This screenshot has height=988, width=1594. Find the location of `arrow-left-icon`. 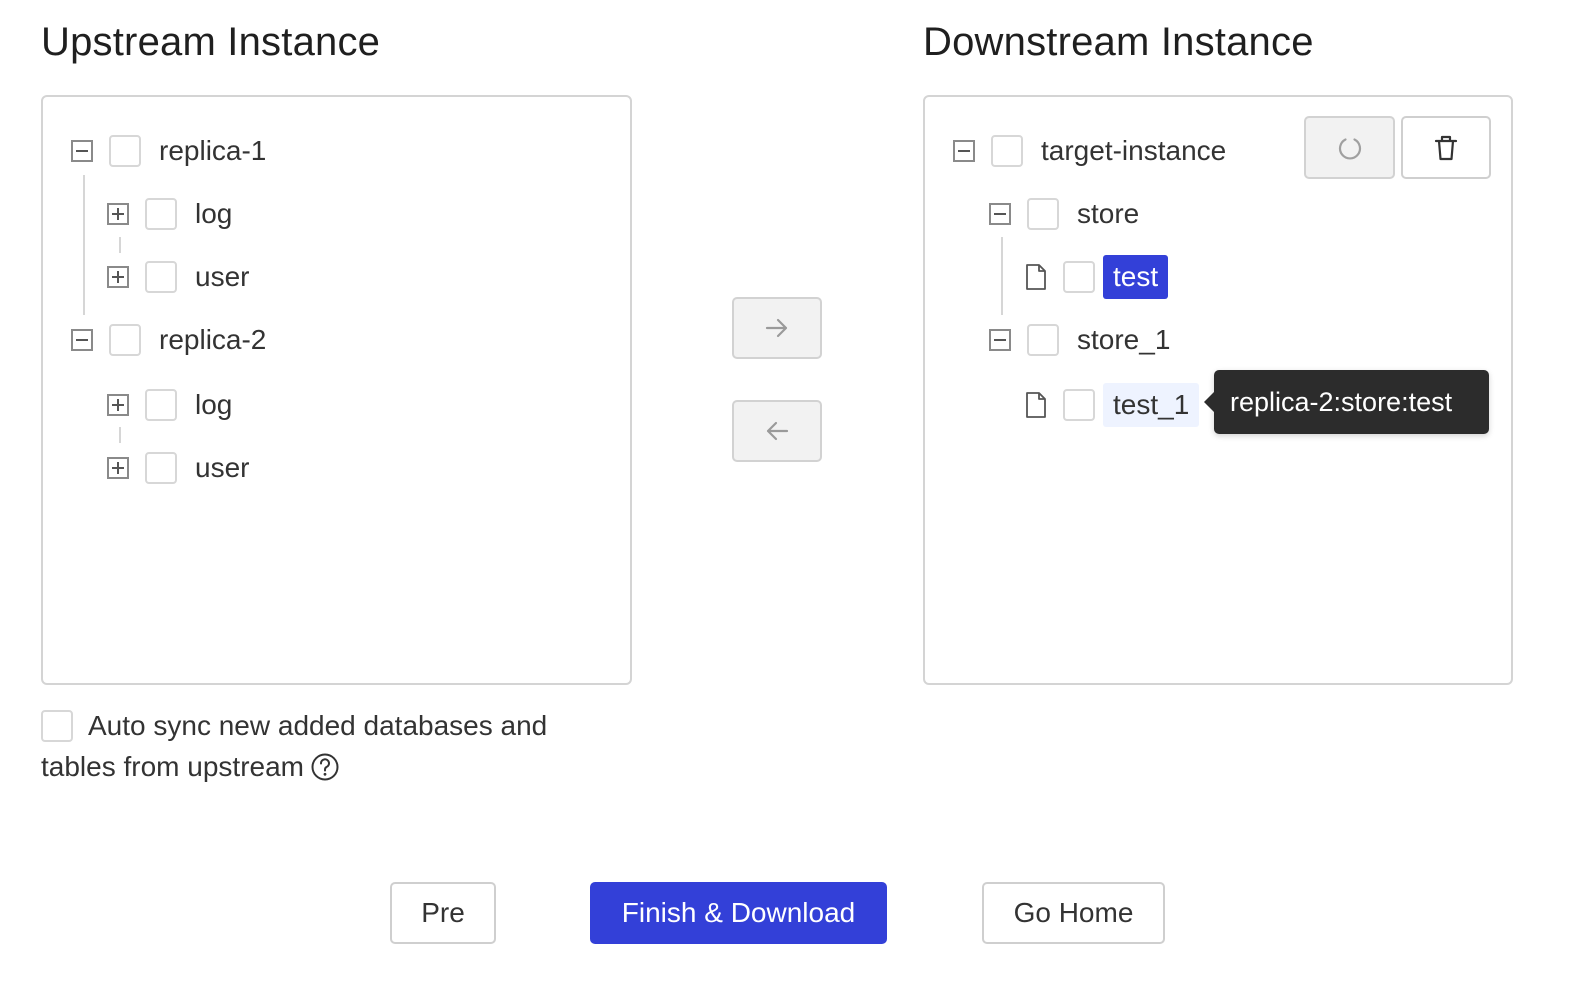

arrow-left-icon is located at coordinates (777, 431).